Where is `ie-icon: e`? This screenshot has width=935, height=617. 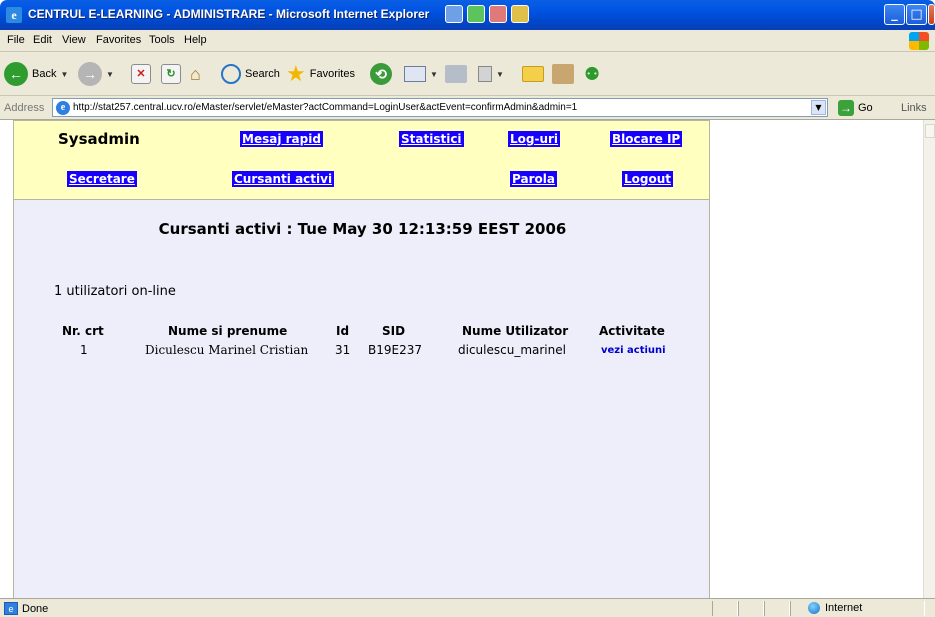
ie-icon: e is located at coordinates (14, 15).